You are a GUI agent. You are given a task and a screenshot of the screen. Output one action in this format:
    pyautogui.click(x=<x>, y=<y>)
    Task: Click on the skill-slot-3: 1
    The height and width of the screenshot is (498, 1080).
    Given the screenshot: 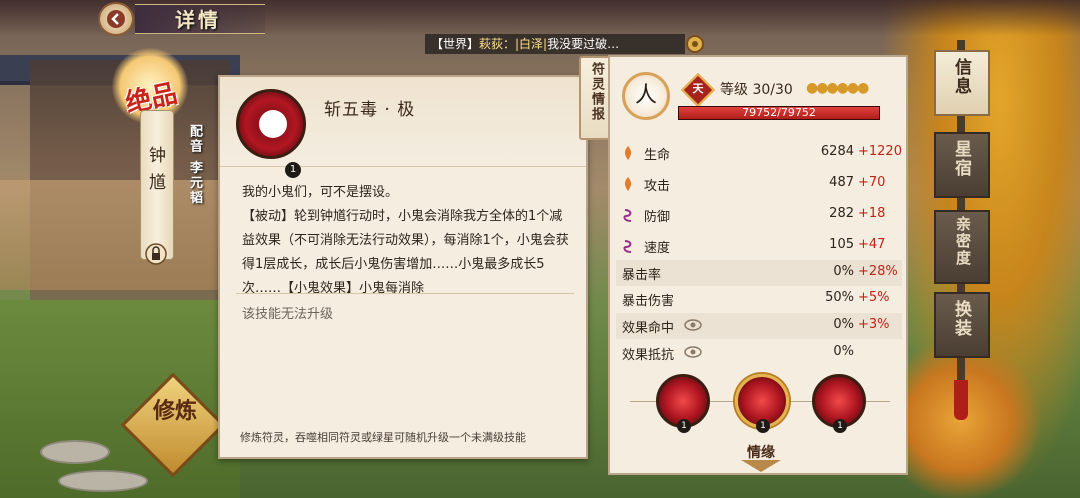 What is the action you would take?
    pyautogui.click(x=839, y=403)
    